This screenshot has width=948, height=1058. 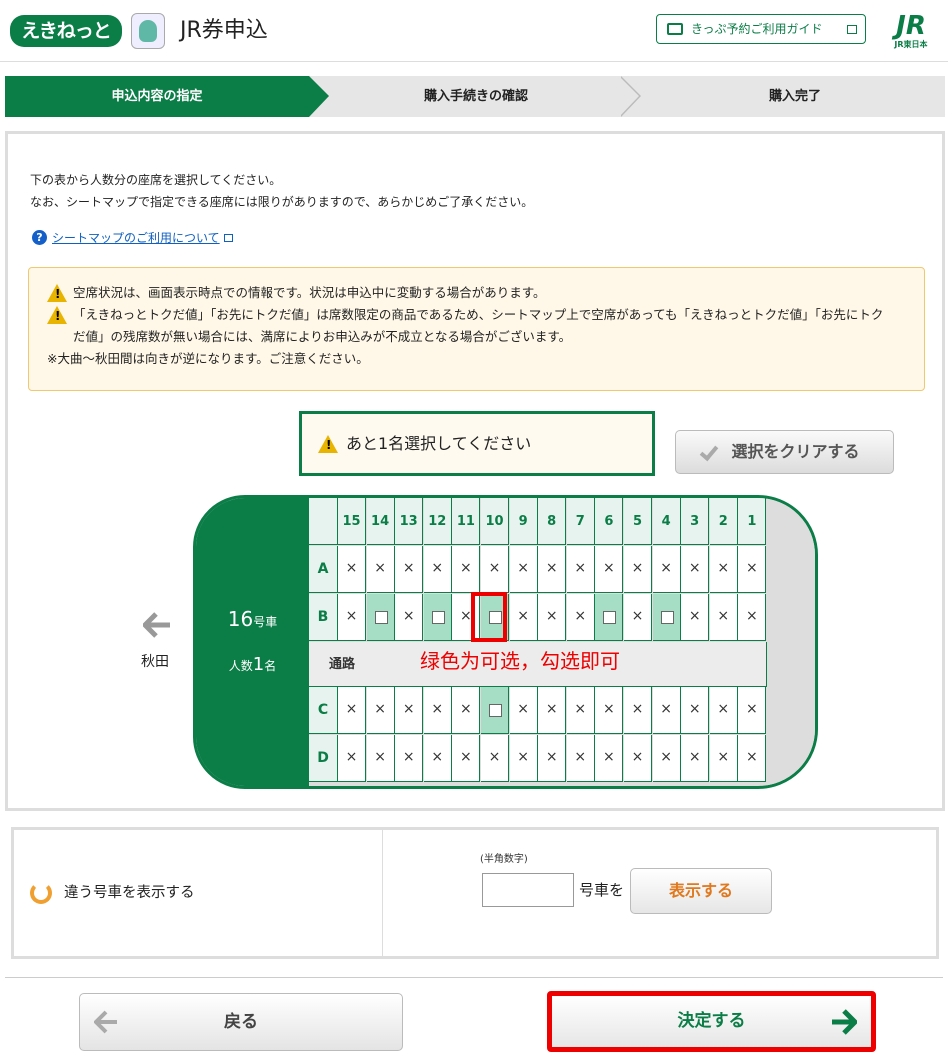 What do you see at coordinates (437, 521) in the screenshot?
I see `seat-column-header: 12` at bounding box center [437, 521].